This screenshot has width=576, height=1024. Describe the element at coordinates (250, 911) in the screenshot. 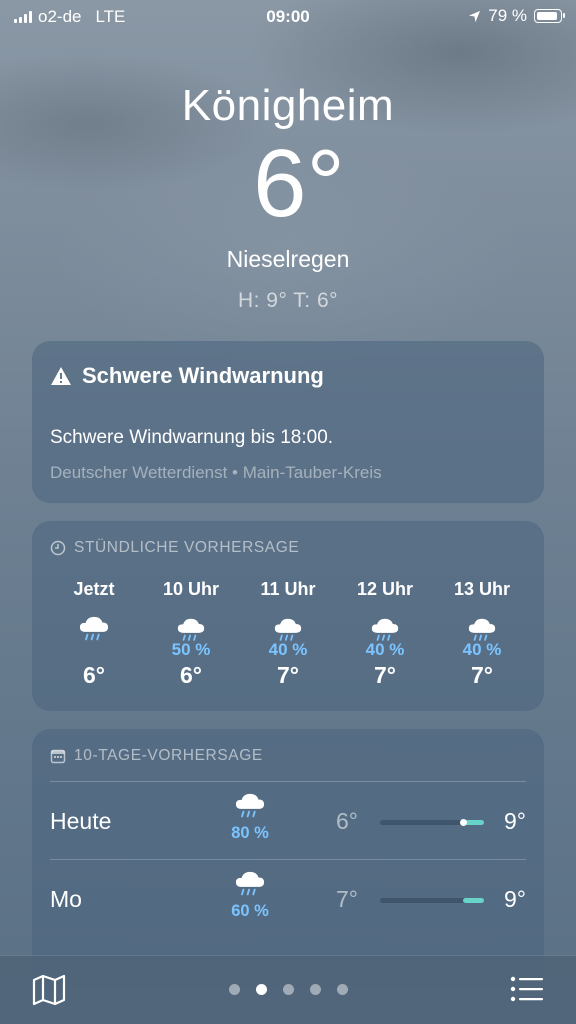

I see `precip-chance: 60 %` at that location.